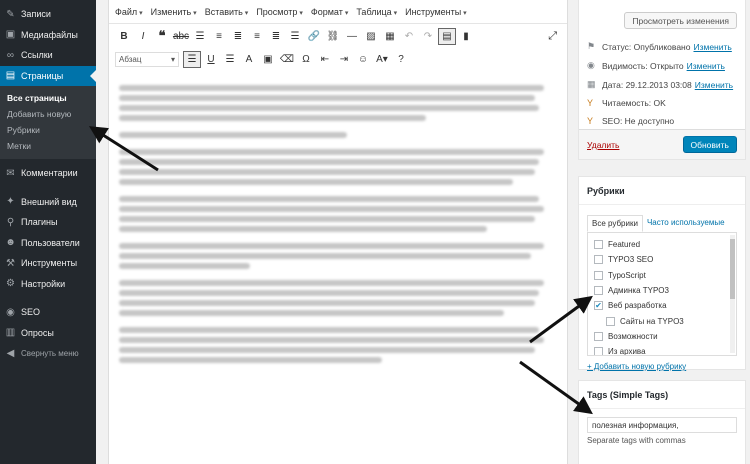  What do you see at coordinates (48, 146) in the screenshot?
I see `submenu-tags: Метки` at bounding box center [48, 146].